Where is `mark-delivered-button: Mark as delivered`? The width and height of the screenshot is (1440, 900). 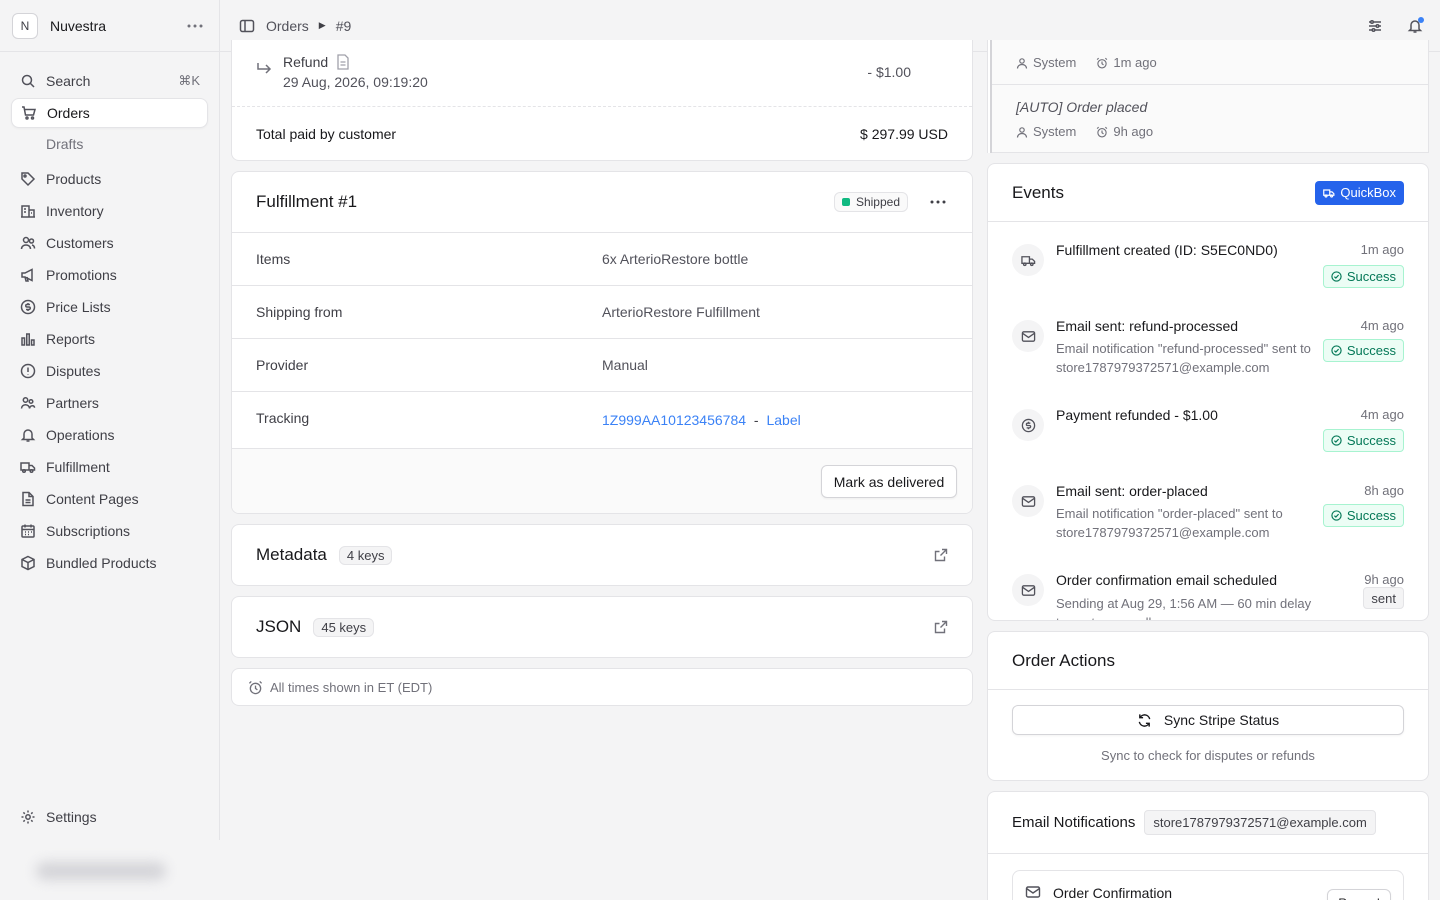 mark-delivered-button: Mark as delivered is located at coordinates (889, 481).